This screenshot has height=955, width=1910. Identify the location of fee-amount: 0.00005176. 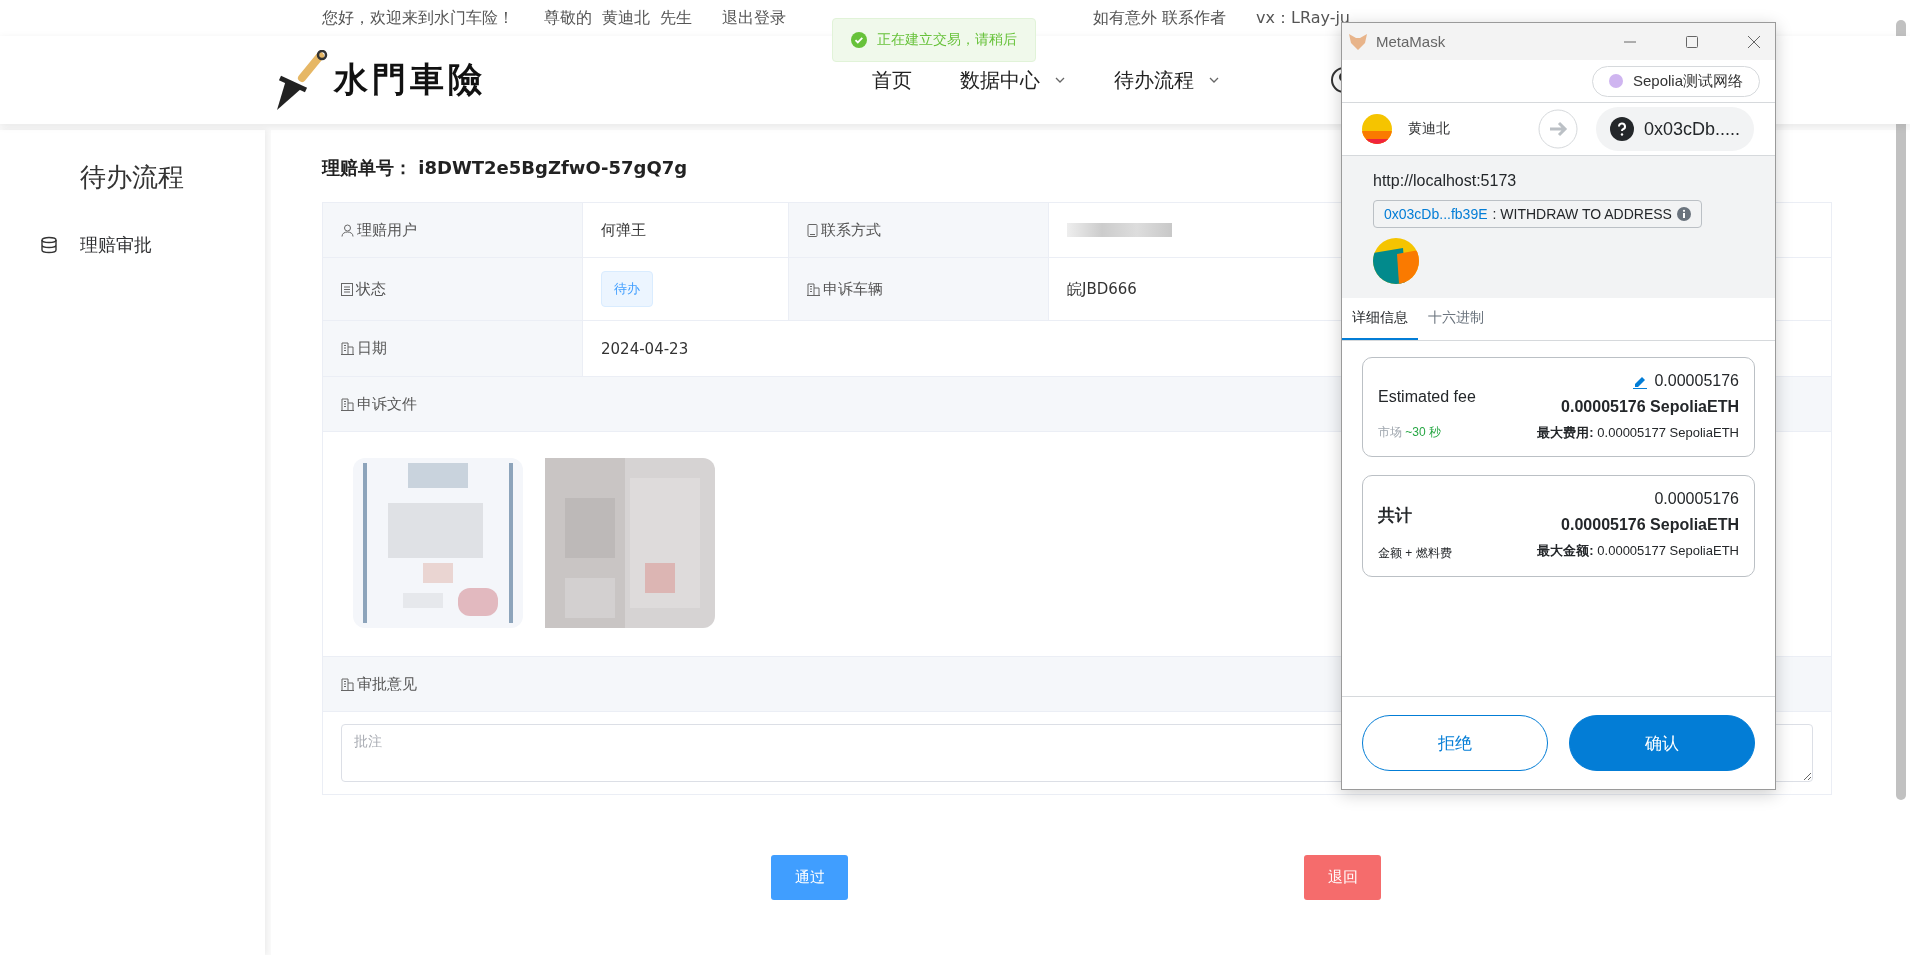
(1696, 381).